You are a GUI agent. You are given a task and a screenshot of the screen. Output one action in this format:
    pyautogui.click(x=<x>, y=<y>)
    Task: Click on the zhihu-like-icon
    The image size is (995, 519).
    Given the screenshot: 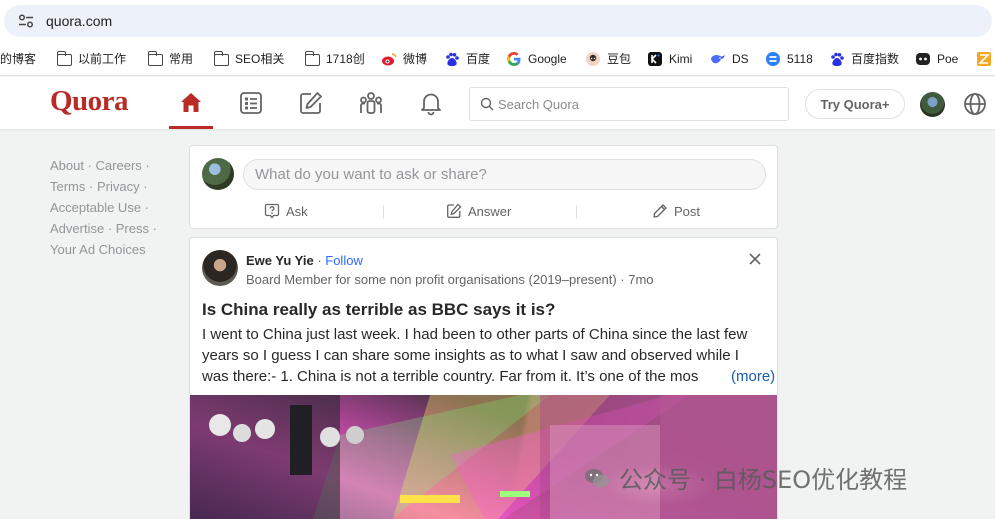 What is the action you would take?
    pyautogui.click(x=984, y=59)
    